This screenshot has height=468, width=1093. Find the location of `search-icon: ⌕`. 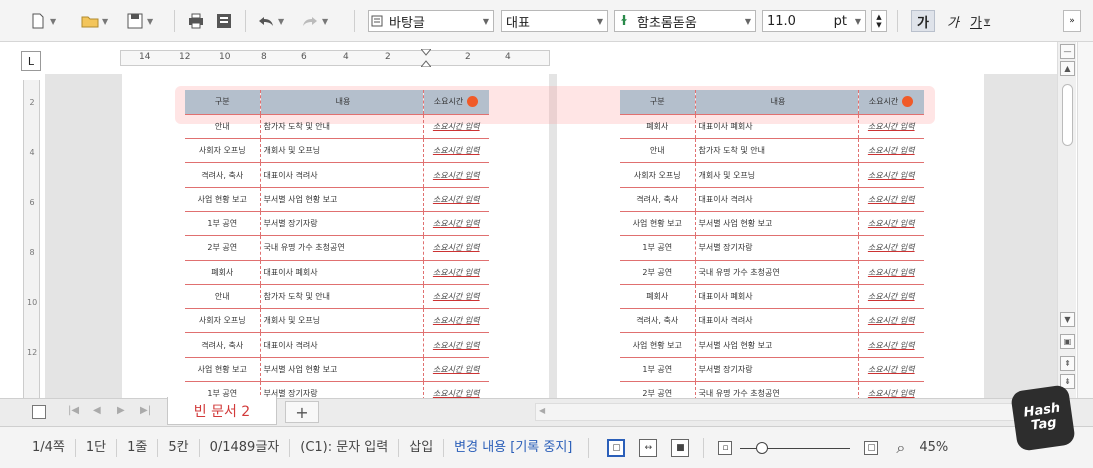

search-icon: ⌕ is located at coordinates (900, 448).